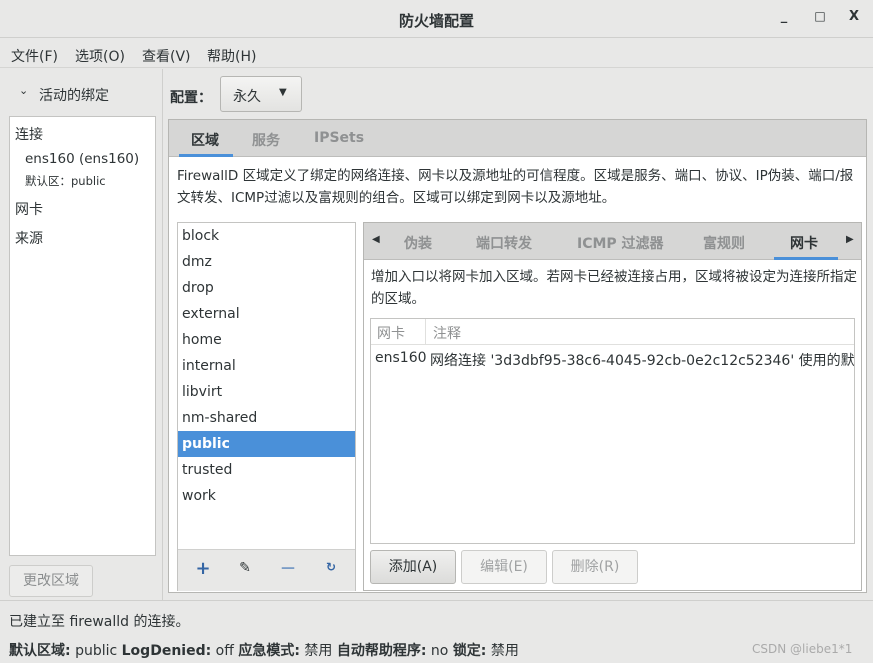 Image resolution: width=873 pixels, height=663 pixels. What do you see at coordinates (29, 239) in the screenshot?
I see `sources-label: 来源` at bounding box center [29, 239].